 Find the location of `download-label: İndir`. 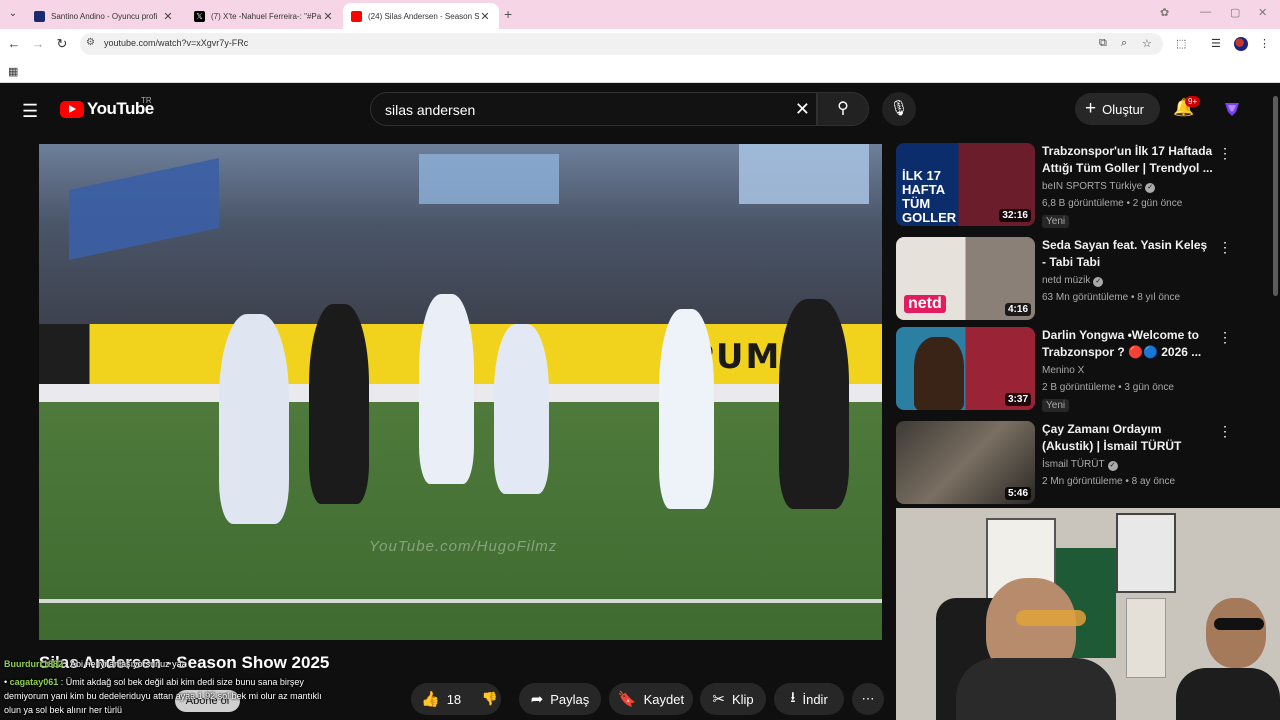

download-label: İndir is located at coordinates (815, 699).